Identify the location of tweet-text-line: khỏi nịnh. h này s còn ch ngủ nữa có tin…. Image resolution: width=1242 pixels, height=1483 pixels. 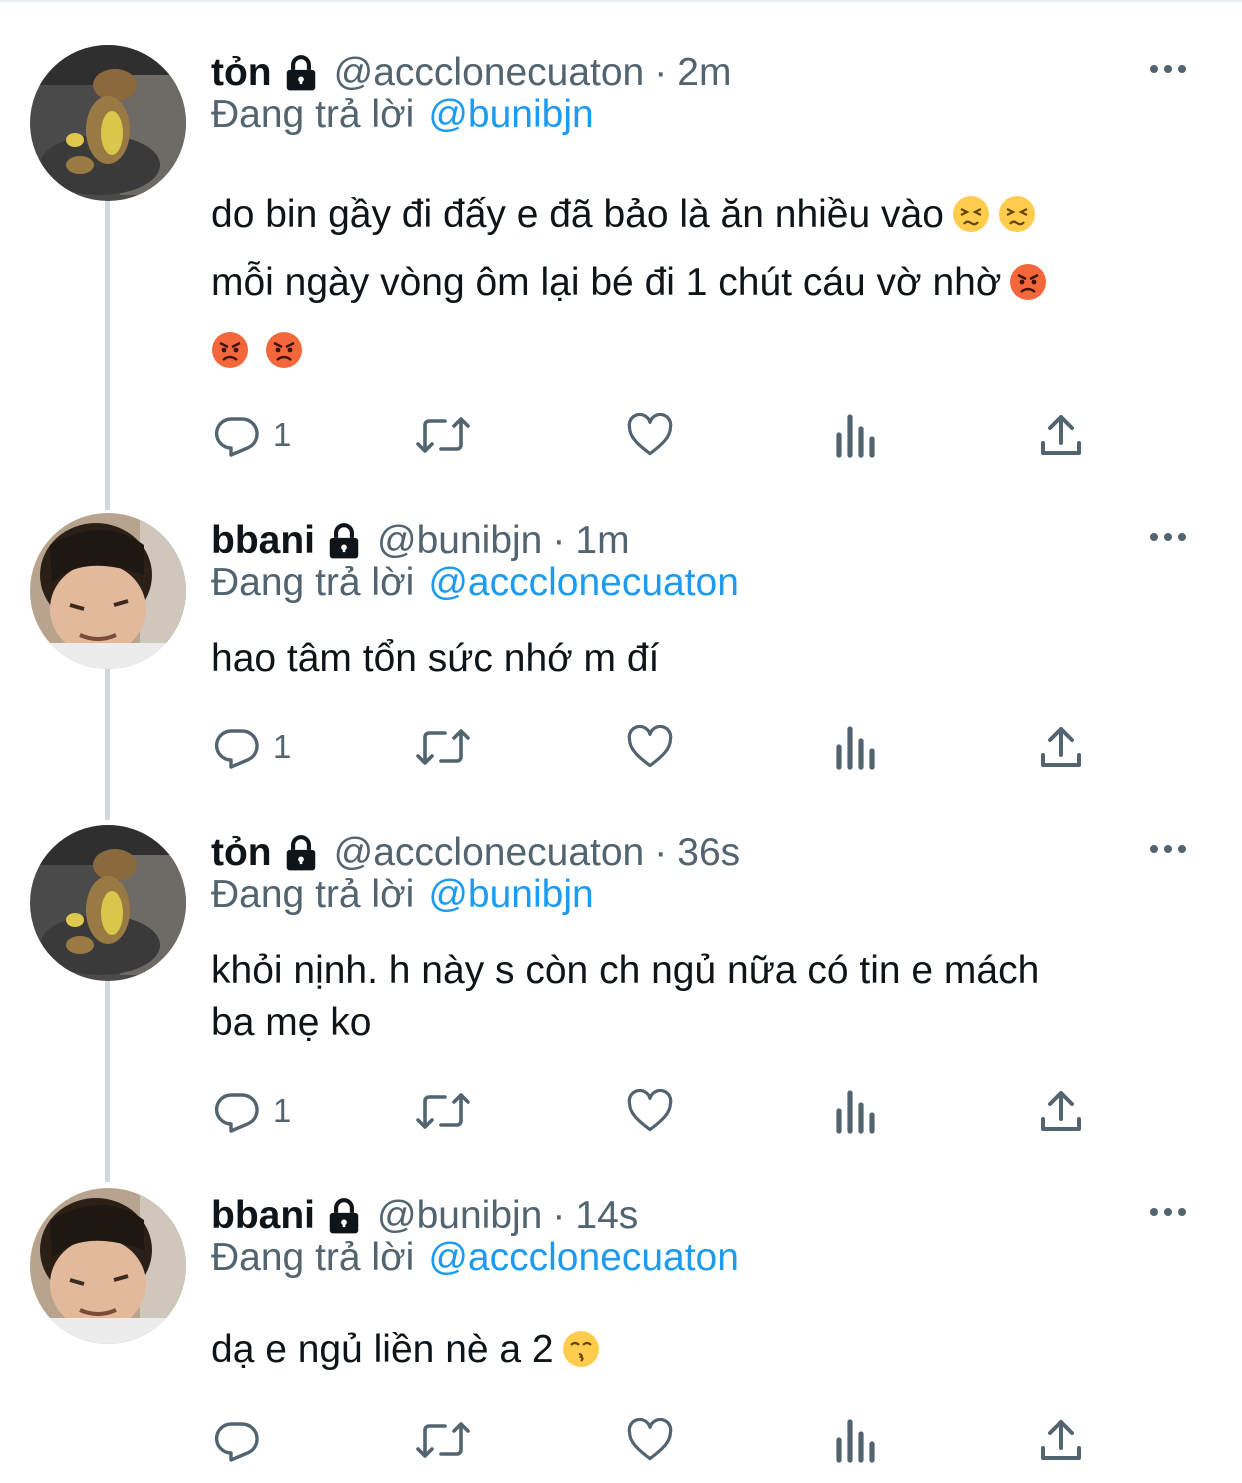
(625, 970).